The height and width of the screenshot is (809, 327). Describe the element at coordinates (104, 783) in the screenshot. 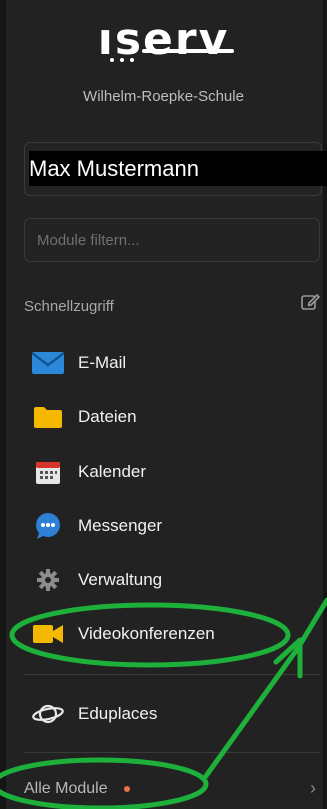

I see `annotation-ellipse-modules` at that location.